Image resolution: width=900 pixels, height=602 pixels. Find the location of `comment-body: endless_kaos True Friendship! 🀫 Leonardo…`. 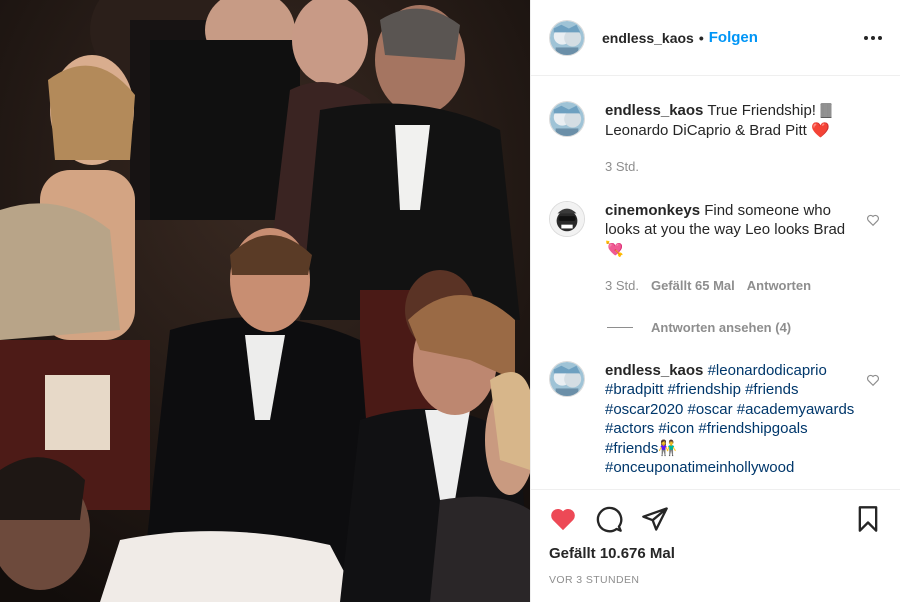

comment-body: endless_kaos True Friendship! 🀫 Leonardo… is located at coordinates (735, 139).